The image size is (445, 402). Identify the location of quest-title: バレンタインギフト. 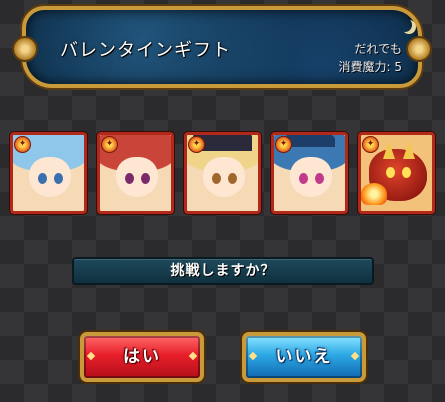
(145, 50).